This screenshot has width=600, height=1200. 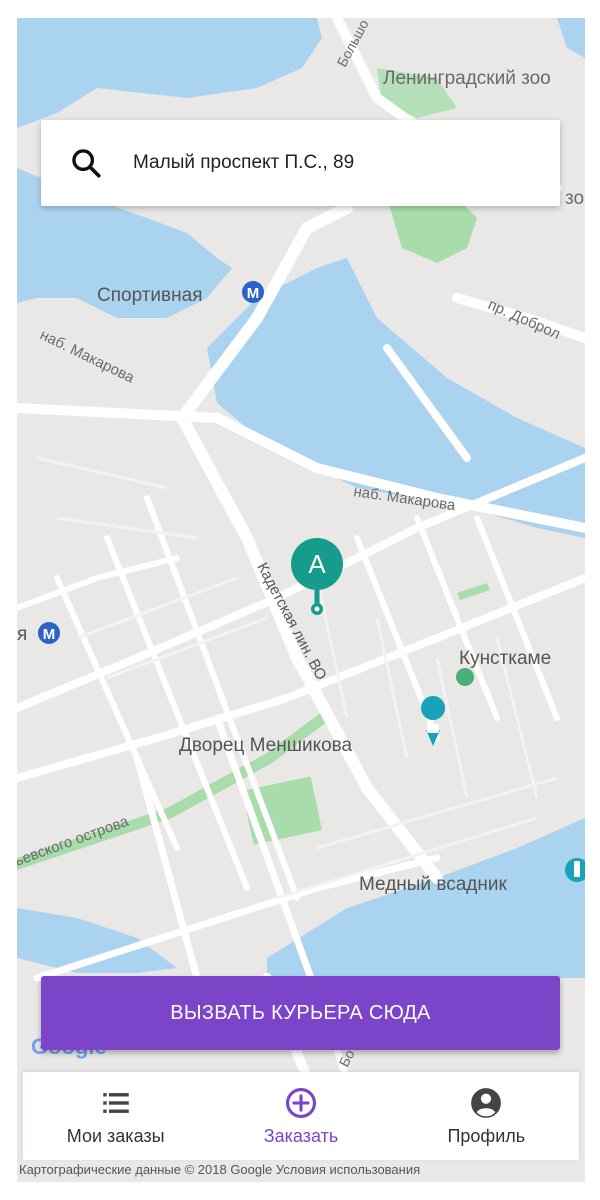 I want to click on nav-label-profile: Профиль, so click(x=486, y=1135).